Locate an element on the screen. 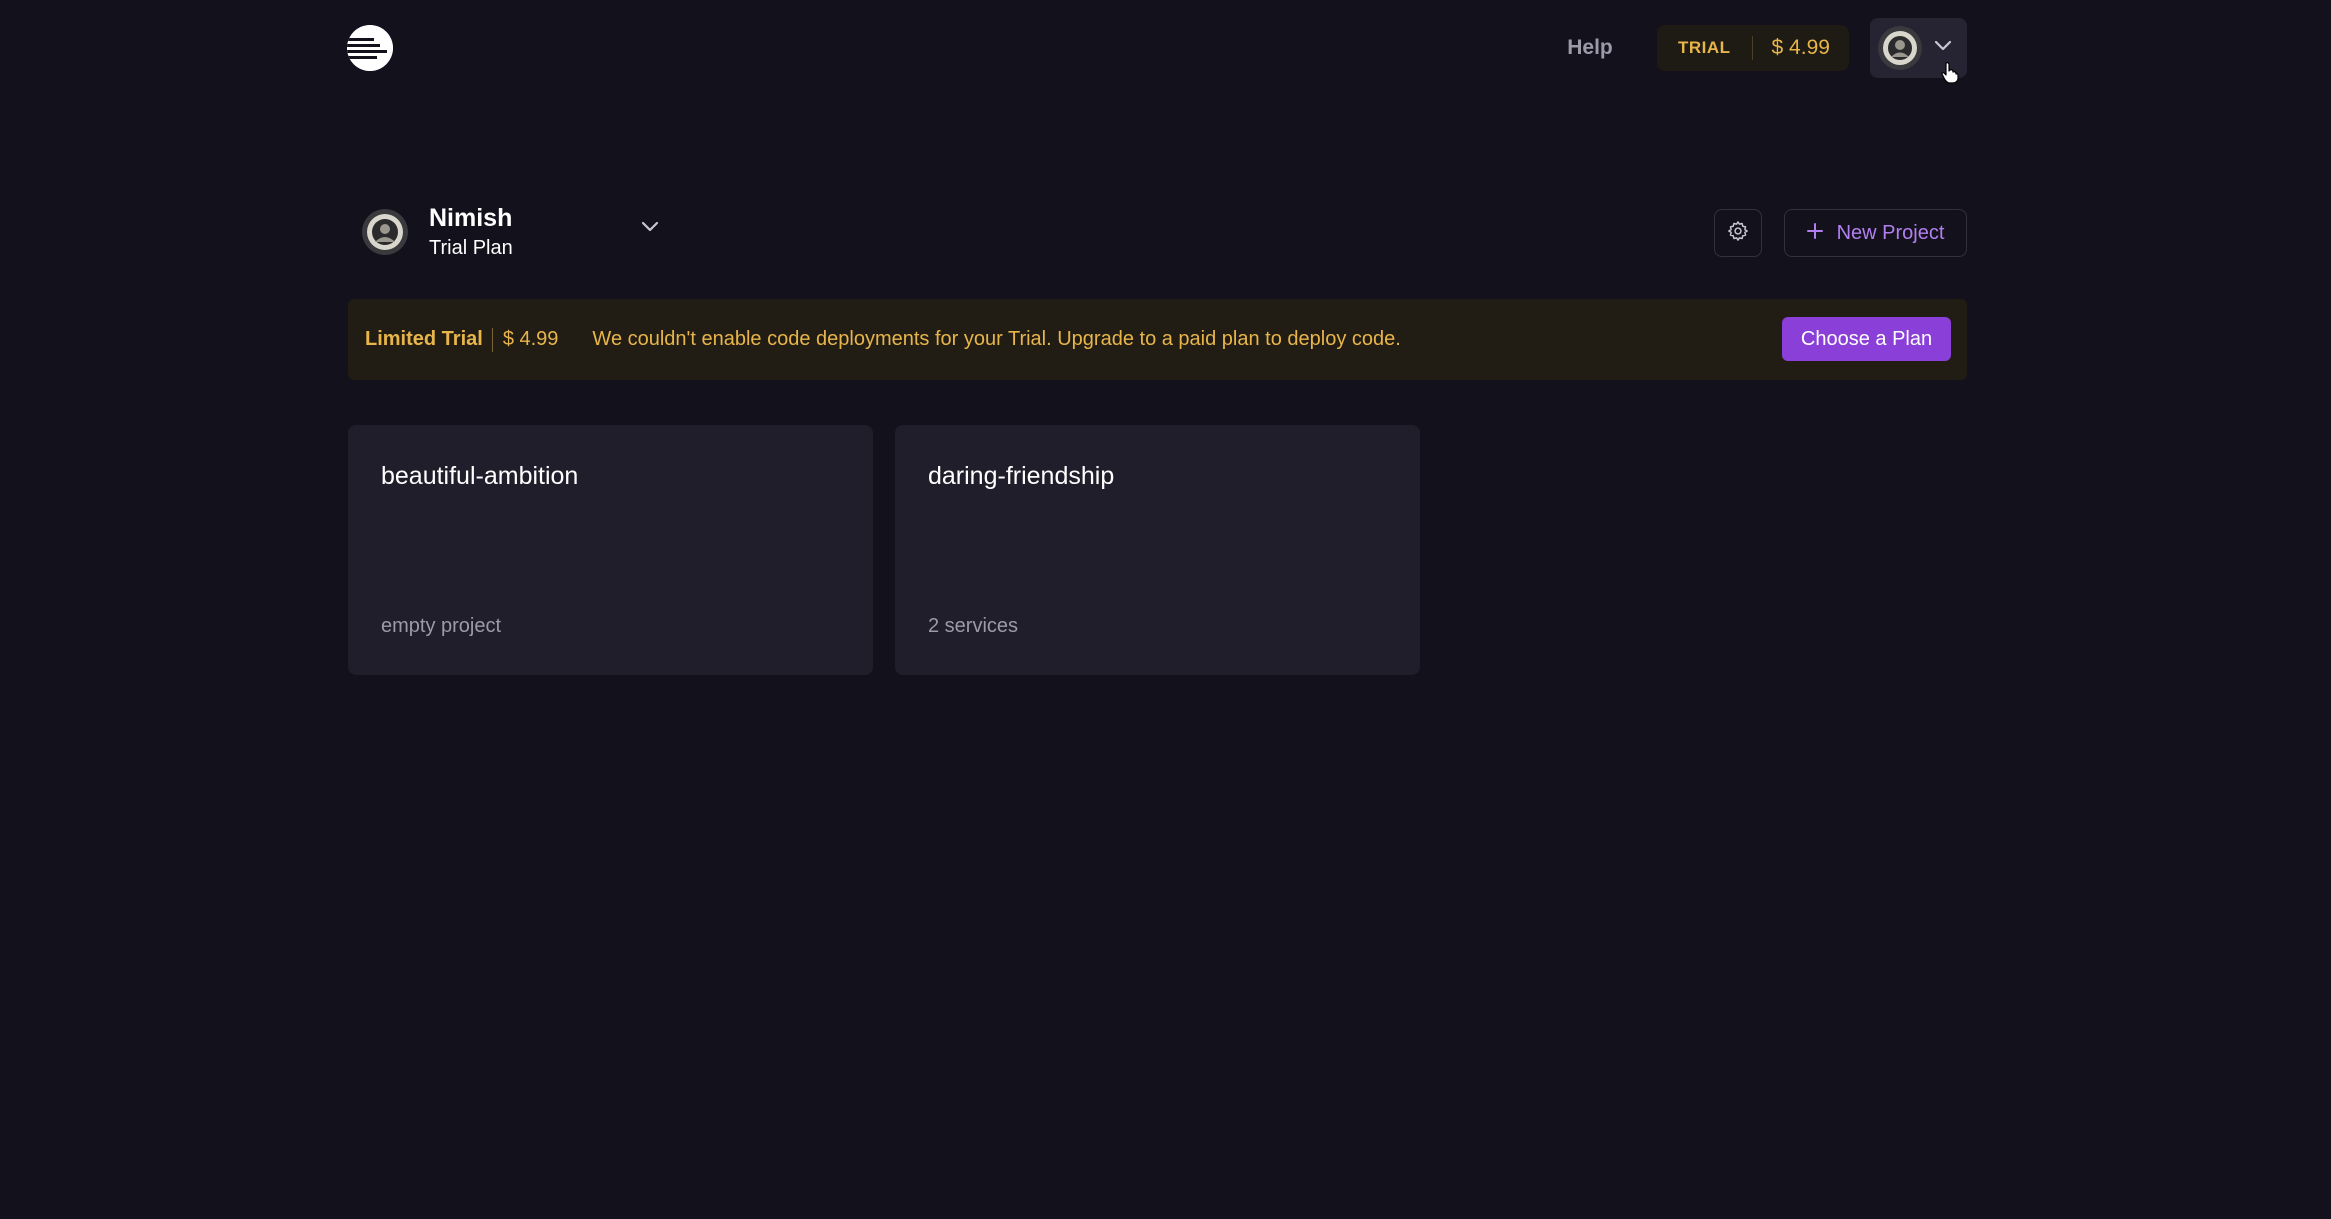 Image resolution: width=2331 pixels, height=1219 pixels. team-plan: Trial Plan is located at coordinates (471, 248).